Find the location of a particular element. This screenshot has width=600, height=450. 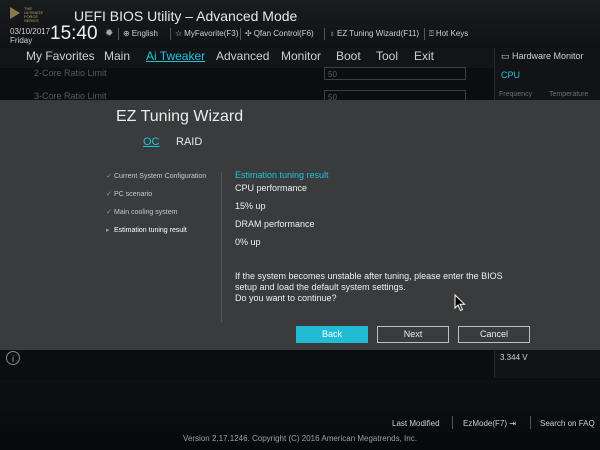

ez-tuning-wizard-button: ♁ EZ Tuning Wizard(F11) is located at coordinates (374, 33).